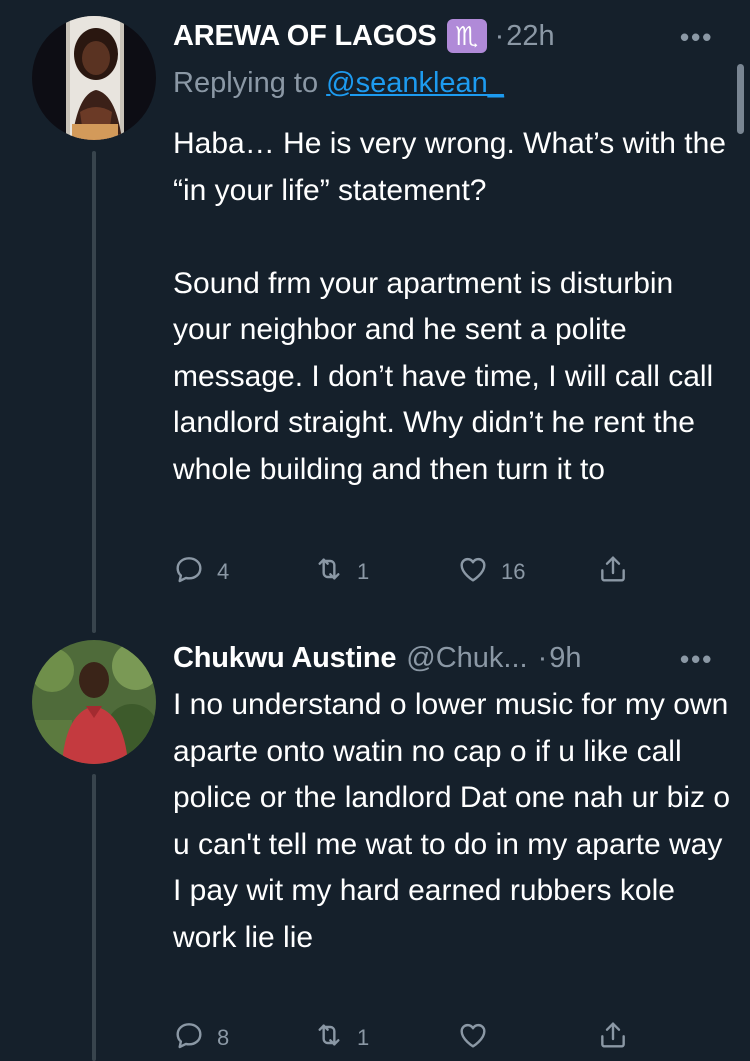 This screenshot has height=1061, width=750. What do you see at coordinates (513, 571) in the screenshot?
I see `like-count: 16` at bounding box center [513, 571].